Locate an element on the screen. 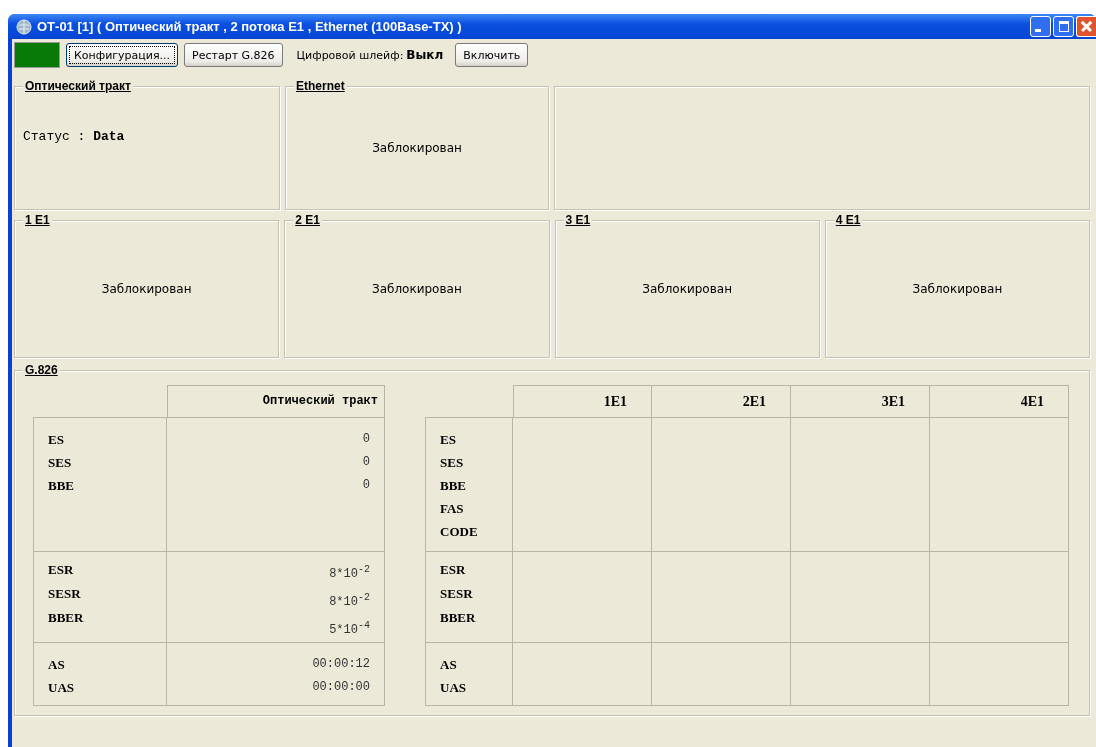 The height and width of the screenshot is (747, 1096). metric-value: 5*10$^{-4}$ is located at coordinates (349, 629).